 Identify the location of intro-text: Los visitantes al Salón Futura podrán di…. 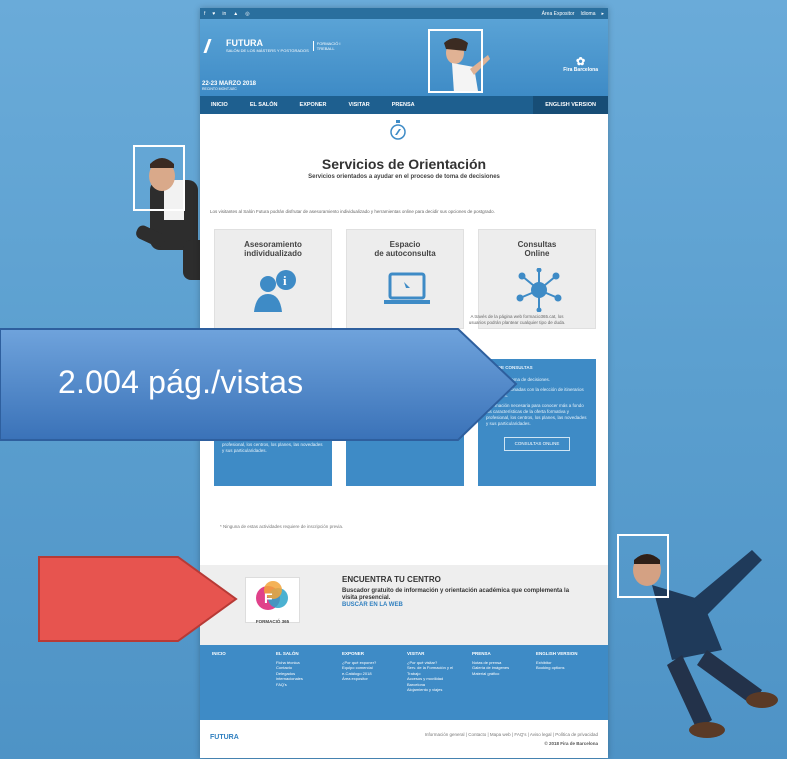
(352, 211).